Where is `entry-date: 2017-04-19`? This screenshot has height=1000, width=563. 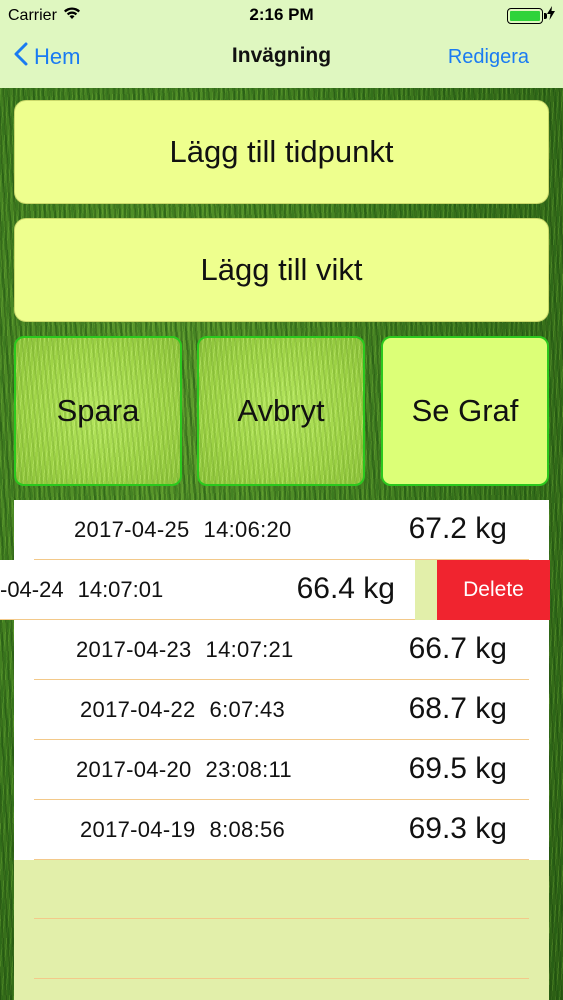
entry-date: 2017-04-19 is located at coordinates (138, 829).